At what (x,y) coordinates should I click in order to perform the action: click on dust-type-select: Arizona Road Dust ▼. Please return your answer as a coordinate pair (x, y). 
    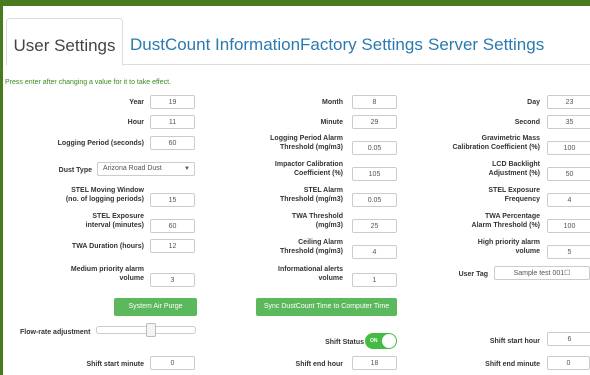
    Looking at the image, I should click on (146, 169).